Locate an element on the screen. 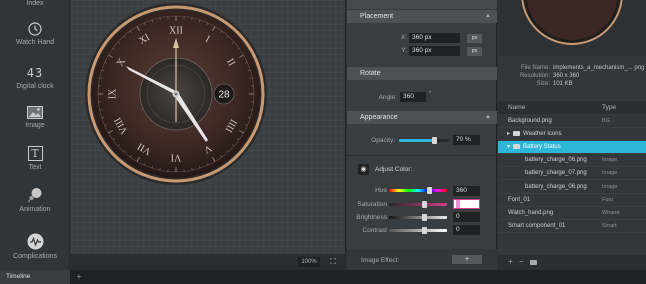  size-row: Size: 101 KB is located at coordinates (572, 84).